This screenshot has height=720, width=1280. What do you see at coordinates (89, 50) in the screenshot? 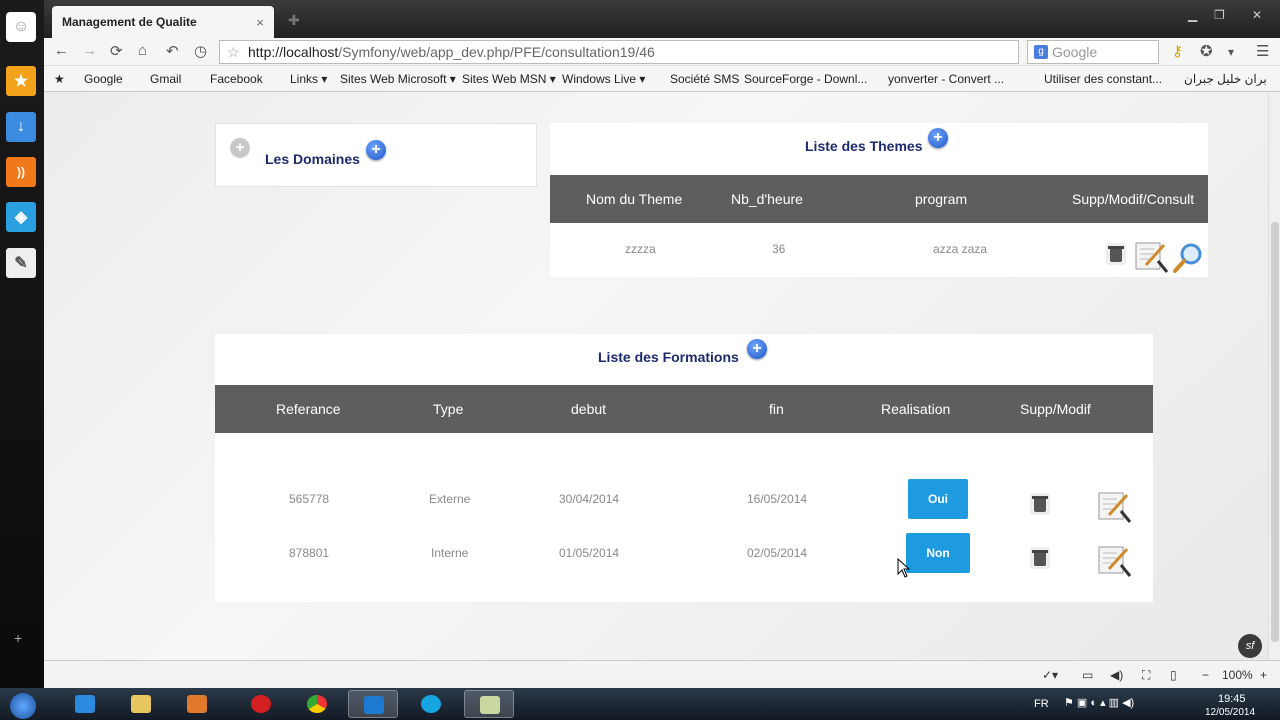
I see `forward-icon: →` at bounding box center [89, 50].